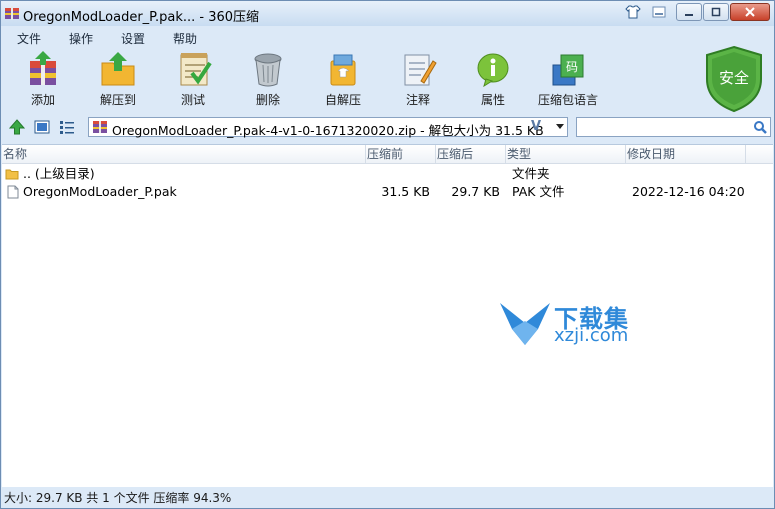  I want to click on column-type: 类型, so click(566, 154).